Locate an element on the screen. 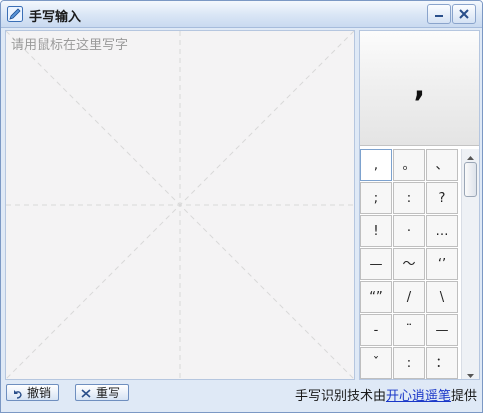 The width and height of the screenshot is (483, 413). candidate-cell: - is located at coordinates (376, 330).